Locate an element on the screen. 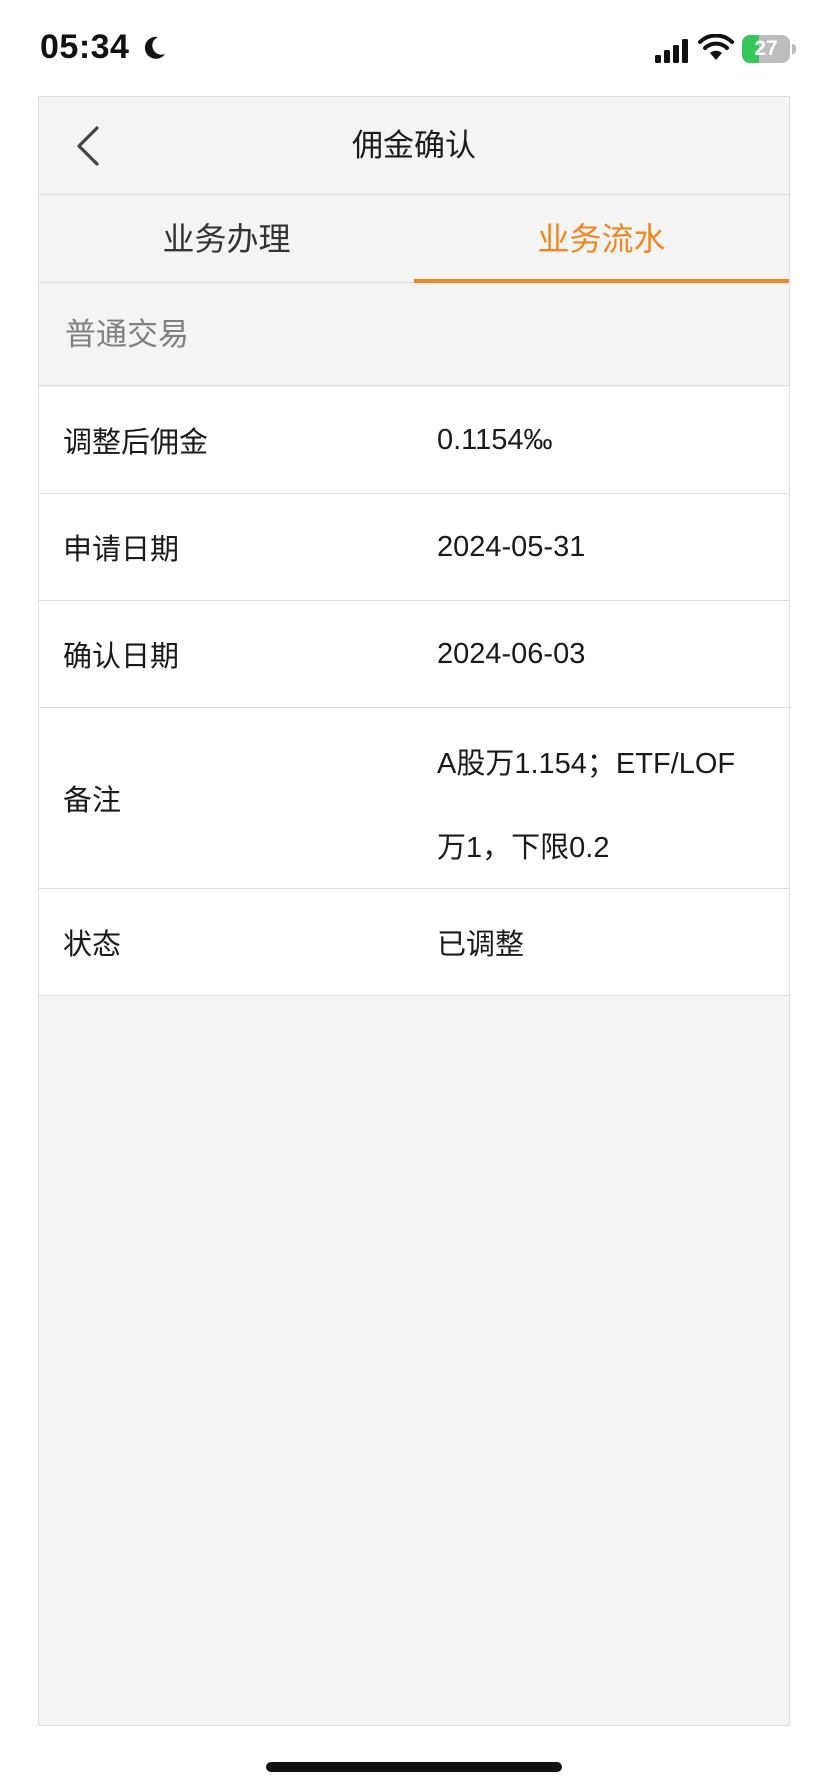 The image size is (828, 1792). active-tab-indicator is located at coordinates (601, 281).